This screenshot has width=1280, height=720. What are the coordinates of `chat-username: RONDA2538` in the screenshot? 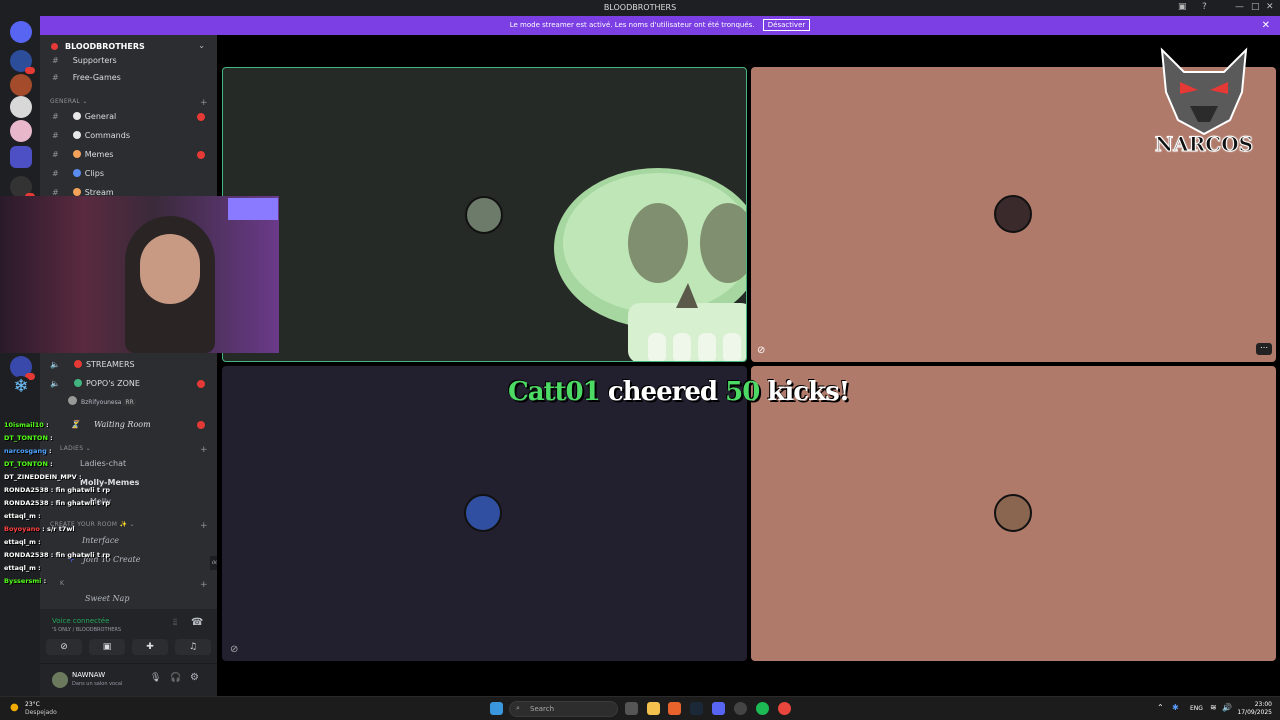 It's located at (26, 555).